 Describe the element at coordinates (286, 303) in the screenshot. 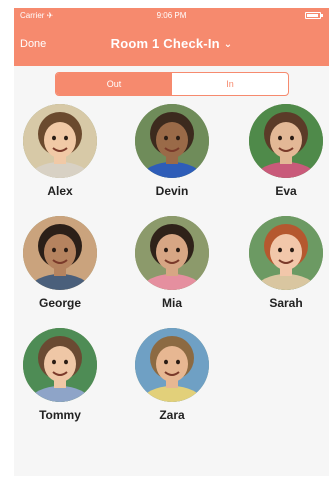

I see `child-name: Sarah` at that location.